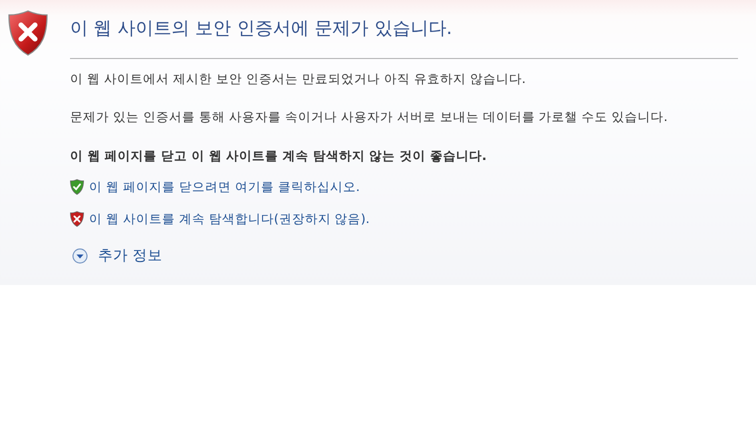 The width and height of the screenshot is (756, 432). Describe the element at coordinates (279, 156) in the screenshot. I see `recommendation-text: 이 웹 페이지를 닫고 이 웹 사이트를 계속 탐색하지 않는 것이 좋습니다.` at that location.